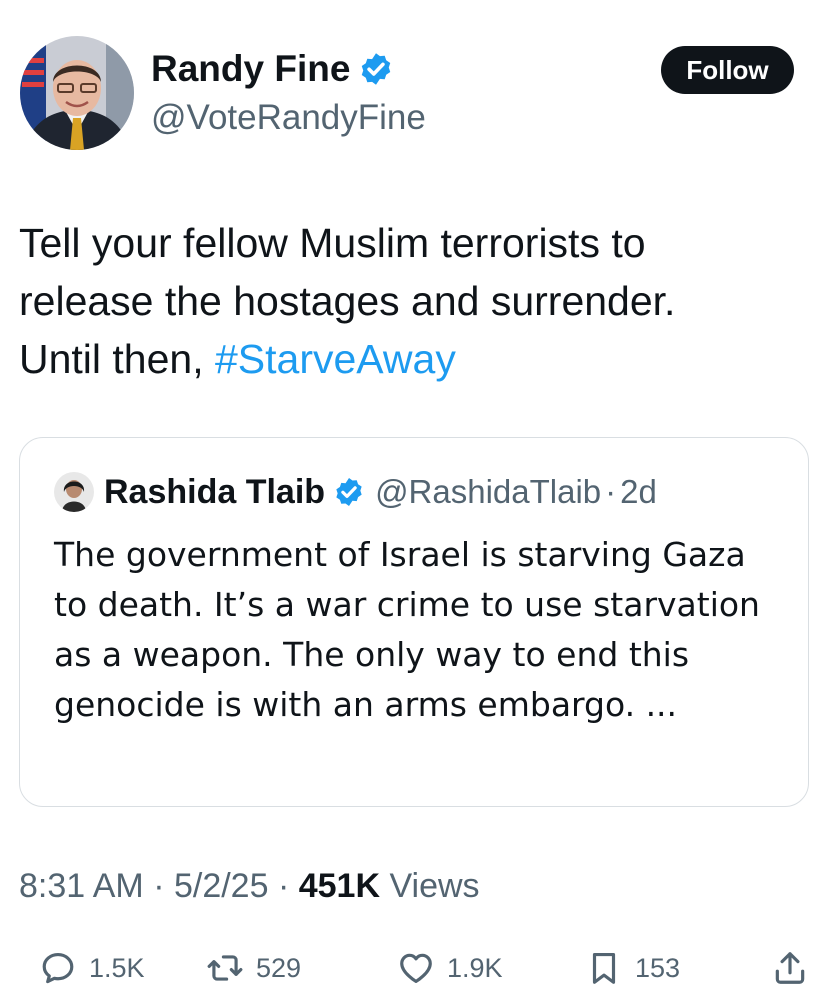  Describe the element at coordinates (475, 967) in the screenshot. I see `like-count: 1.9K` at that location.